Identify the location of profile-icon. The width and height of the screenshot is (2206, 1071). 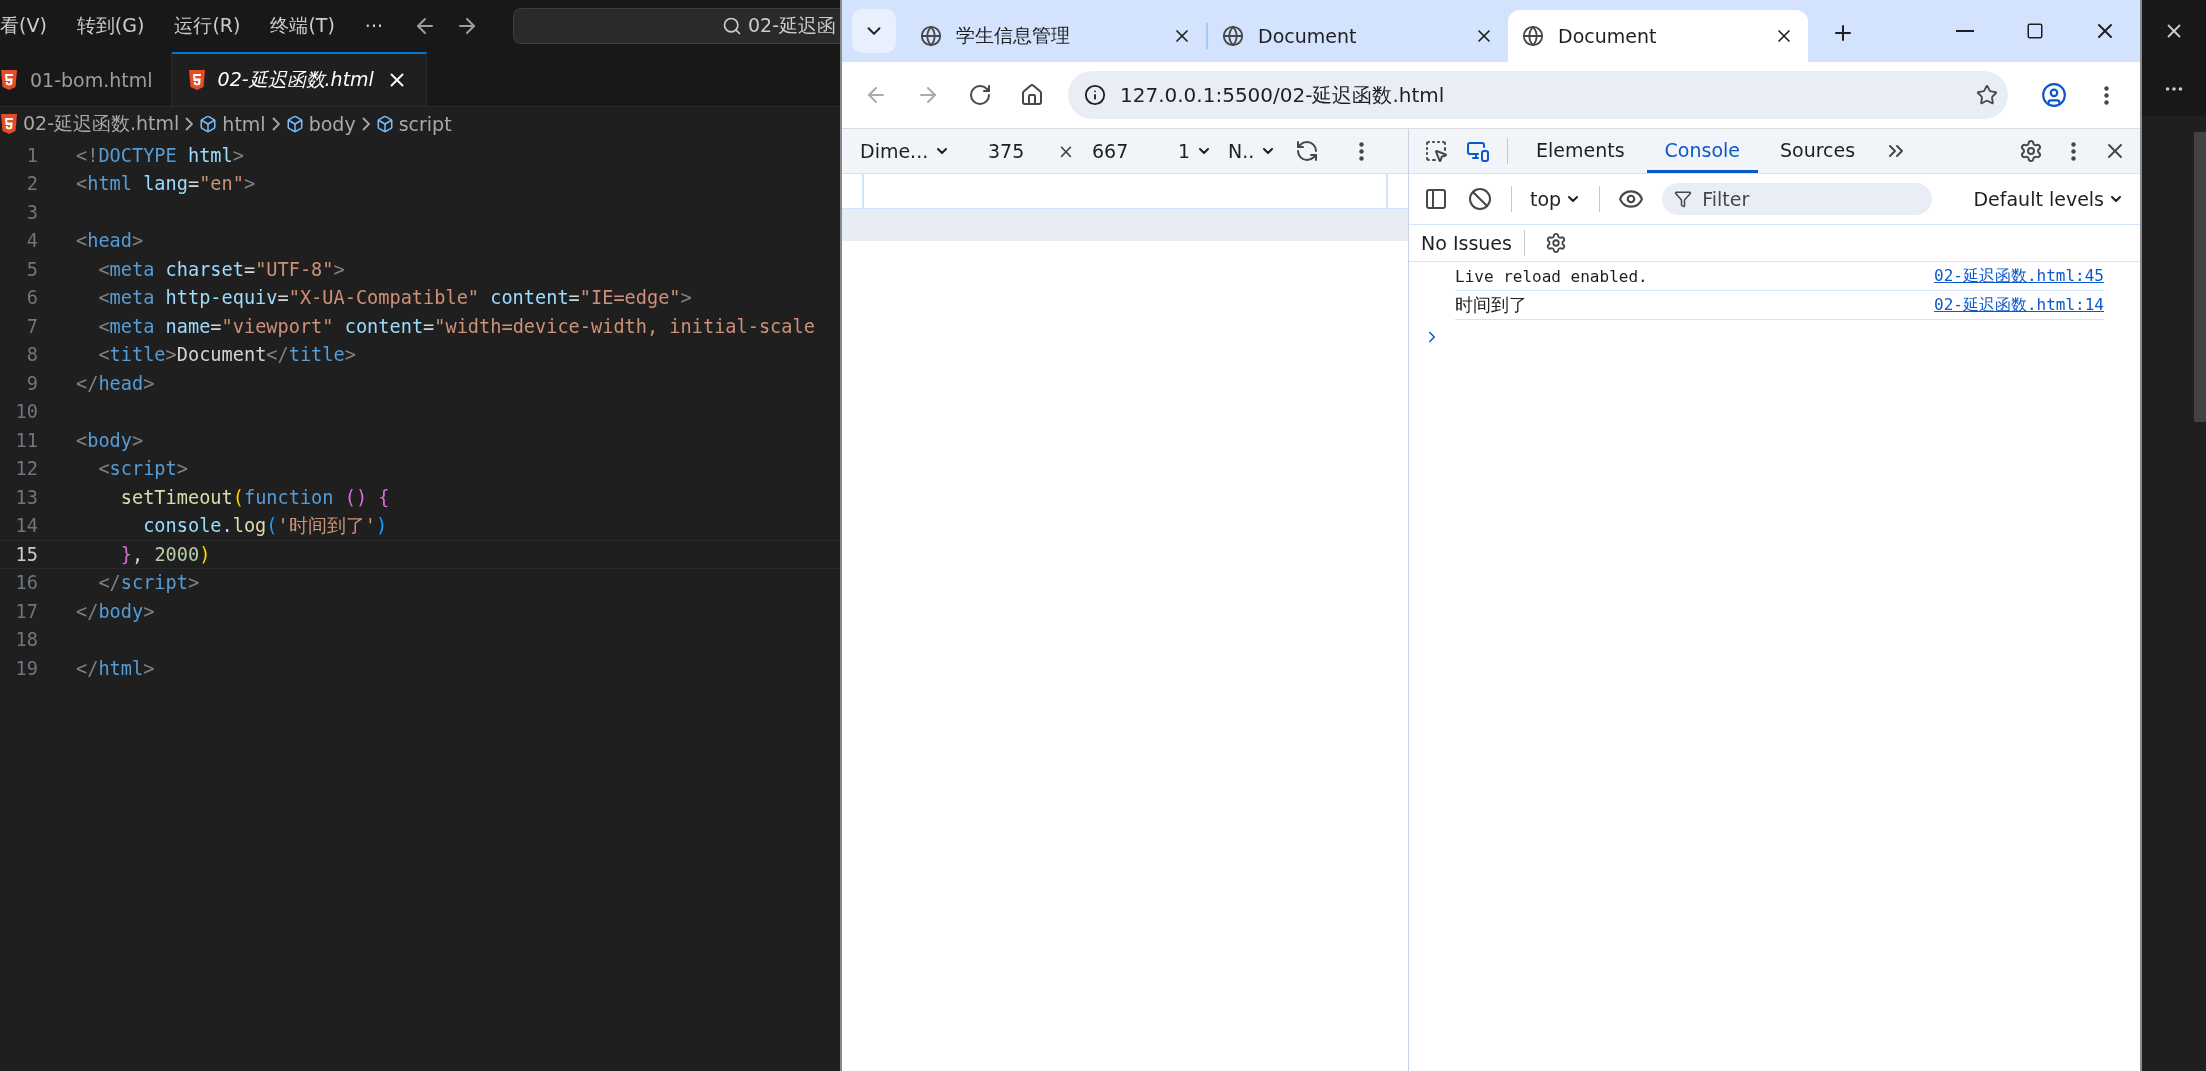
(2054, 95).